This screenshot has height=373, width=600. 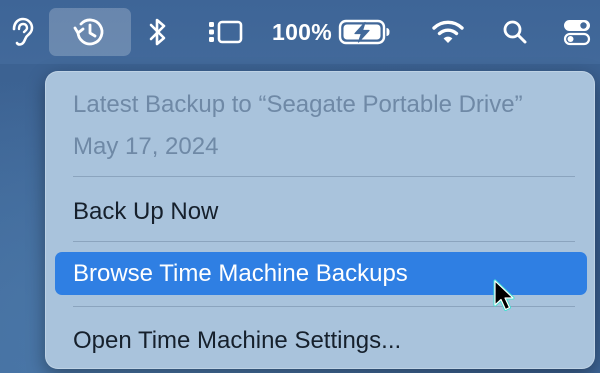 I want to click on browse-backups-label: Browse Time Machine Backups, so click(x=240, y=273).